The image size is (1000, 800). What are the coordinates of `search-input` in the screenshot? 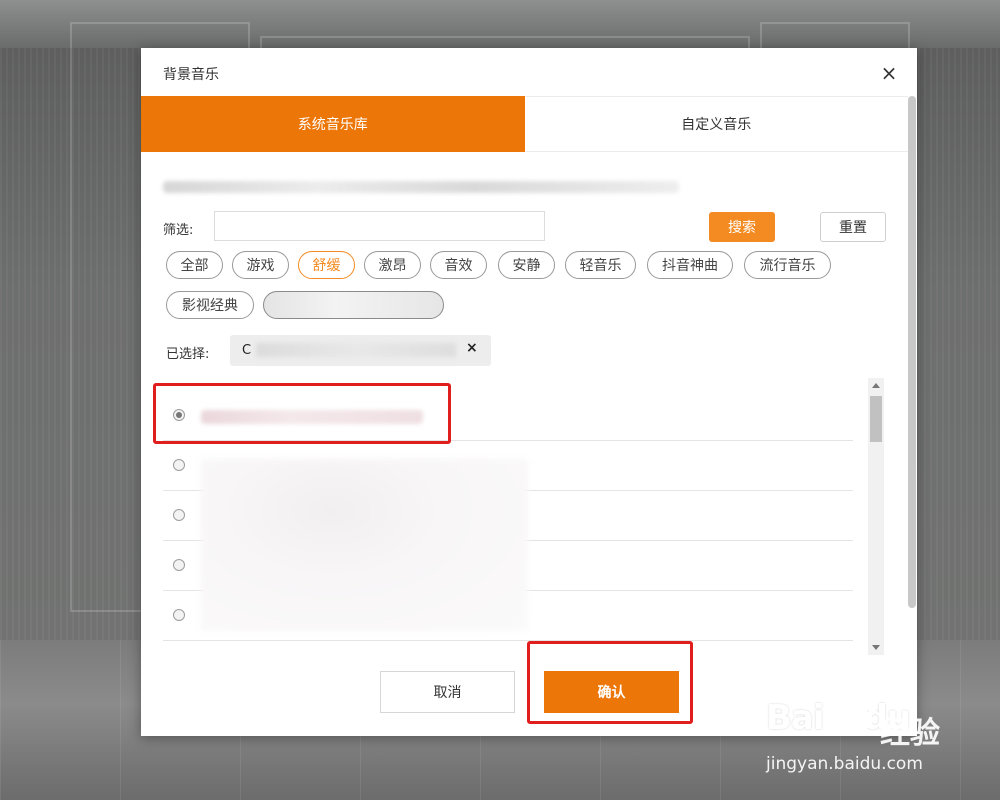 It's located at (379, 226).